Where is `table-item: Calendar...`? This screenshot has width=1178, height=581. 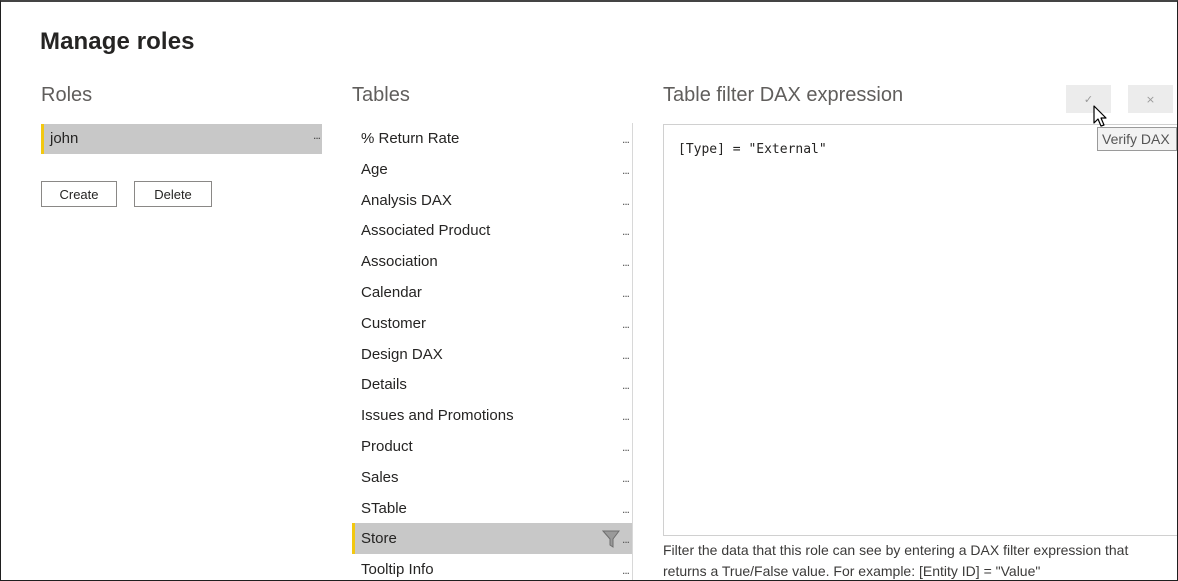 table-item: Calendar... is located at coordinates (492, 292).